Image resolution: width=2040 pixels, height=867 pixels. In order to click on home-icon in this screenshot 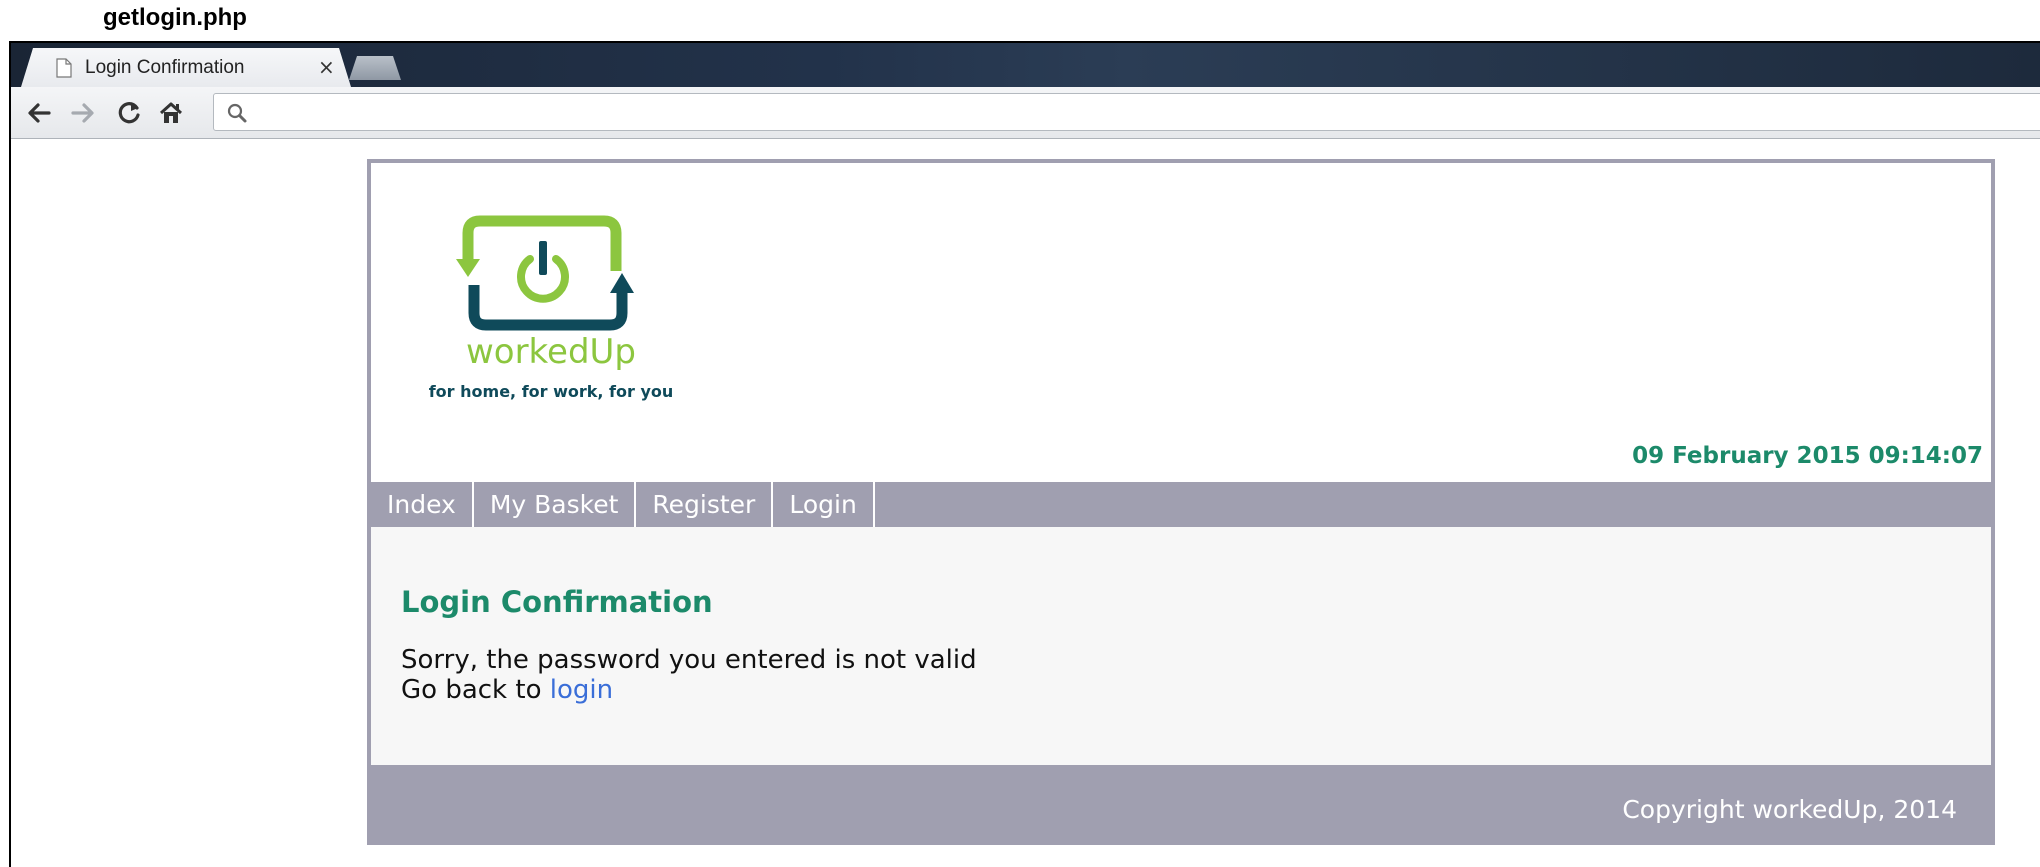, I will do `click(171, 113)`.